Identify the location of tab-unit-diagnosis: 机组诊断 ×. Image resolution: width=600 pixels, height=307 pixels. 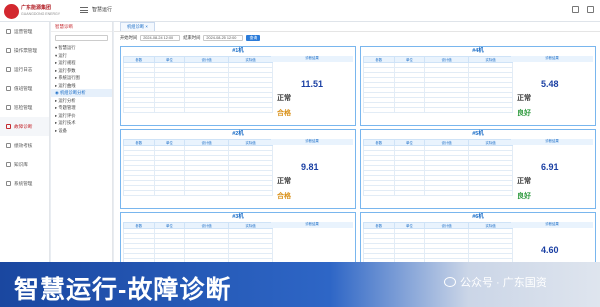
(137, 26).